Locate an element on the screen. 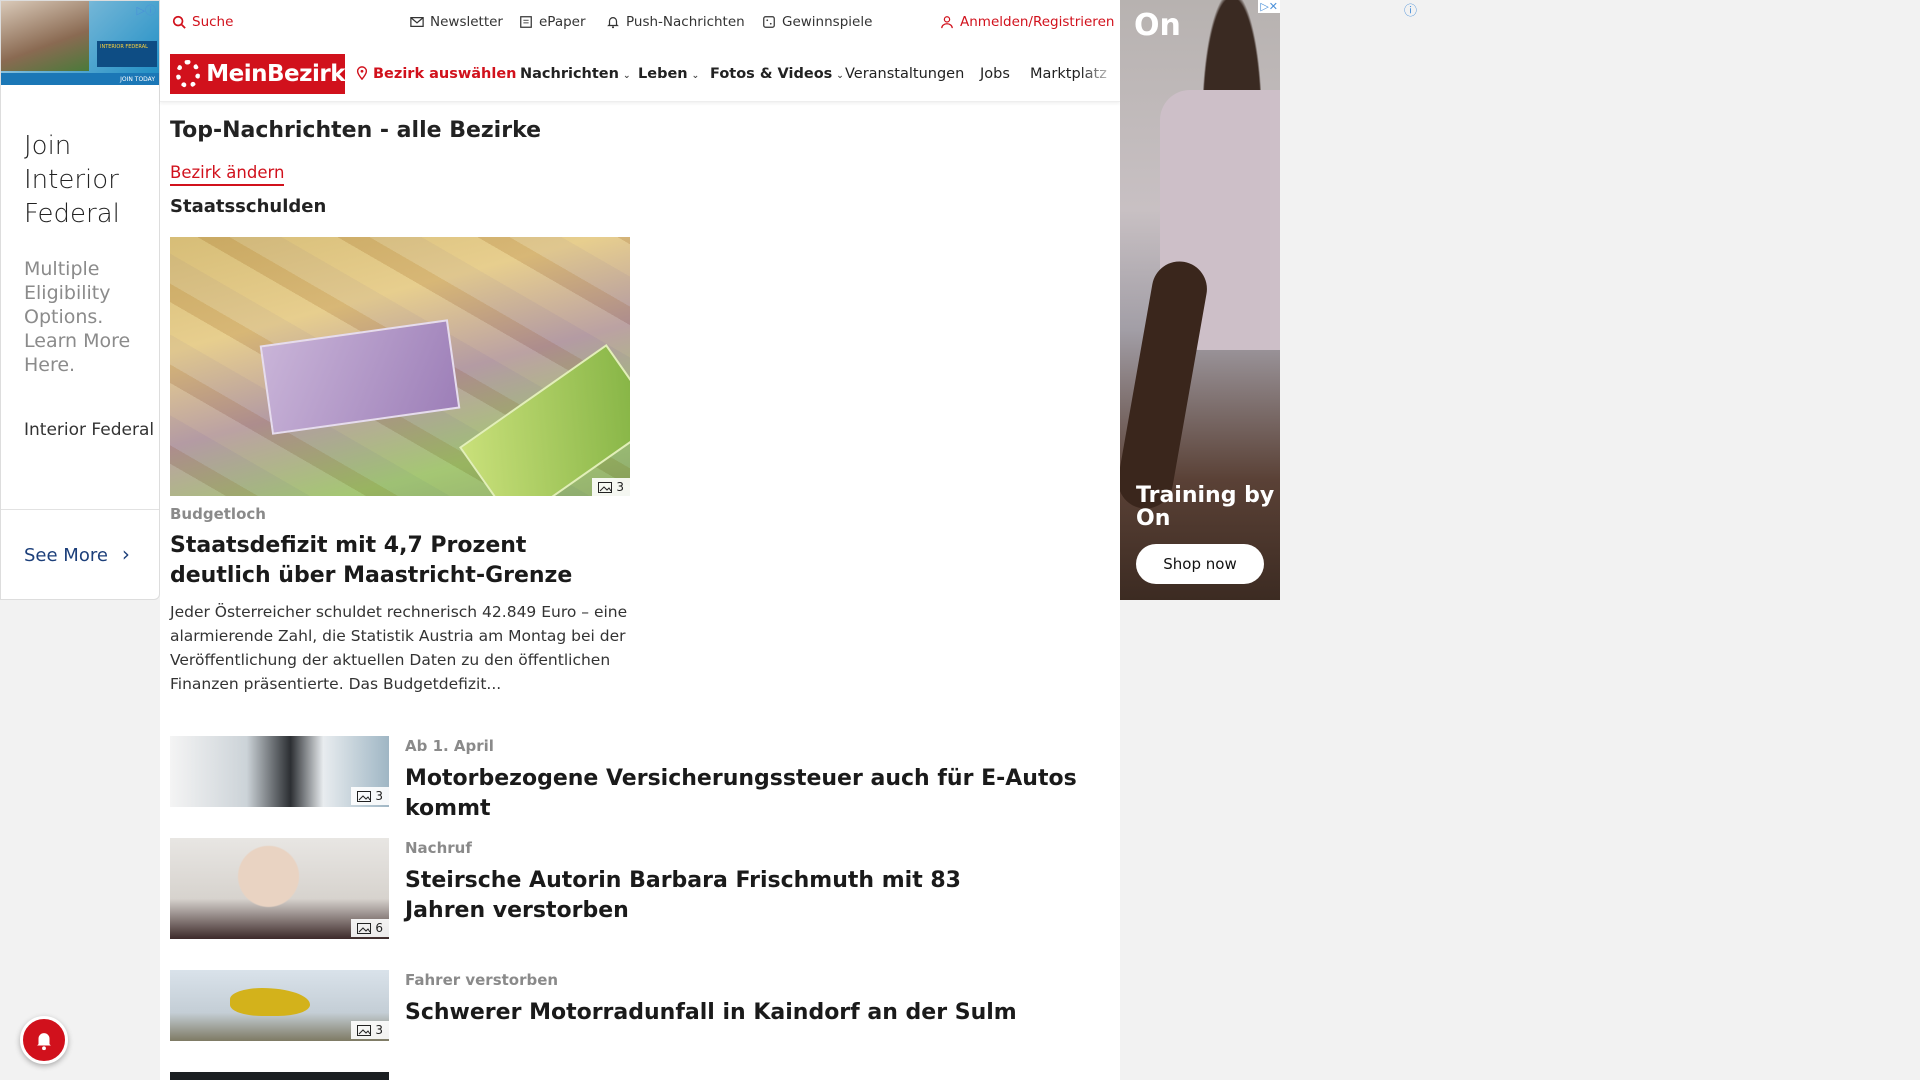  nav-item-life: Leben ⌄ is located at coordinates (668, 74).